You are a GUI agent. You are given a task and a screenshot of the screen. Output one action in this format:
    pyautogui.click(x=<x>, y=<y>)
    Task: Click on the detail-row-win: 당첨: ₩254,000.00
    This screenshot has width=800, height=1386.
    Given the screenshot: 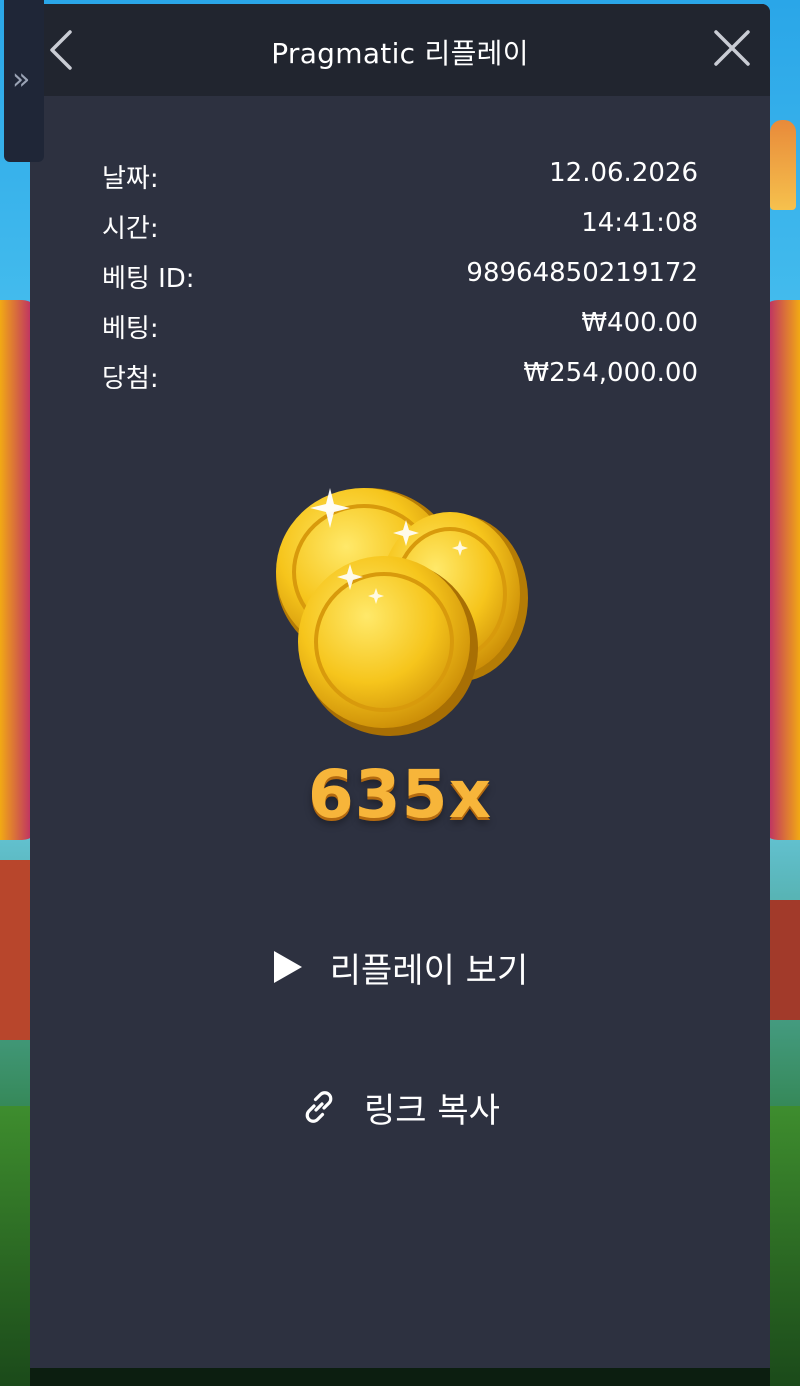 What is the action you would take?
    pyautogui.click(x=400, y=383)
    